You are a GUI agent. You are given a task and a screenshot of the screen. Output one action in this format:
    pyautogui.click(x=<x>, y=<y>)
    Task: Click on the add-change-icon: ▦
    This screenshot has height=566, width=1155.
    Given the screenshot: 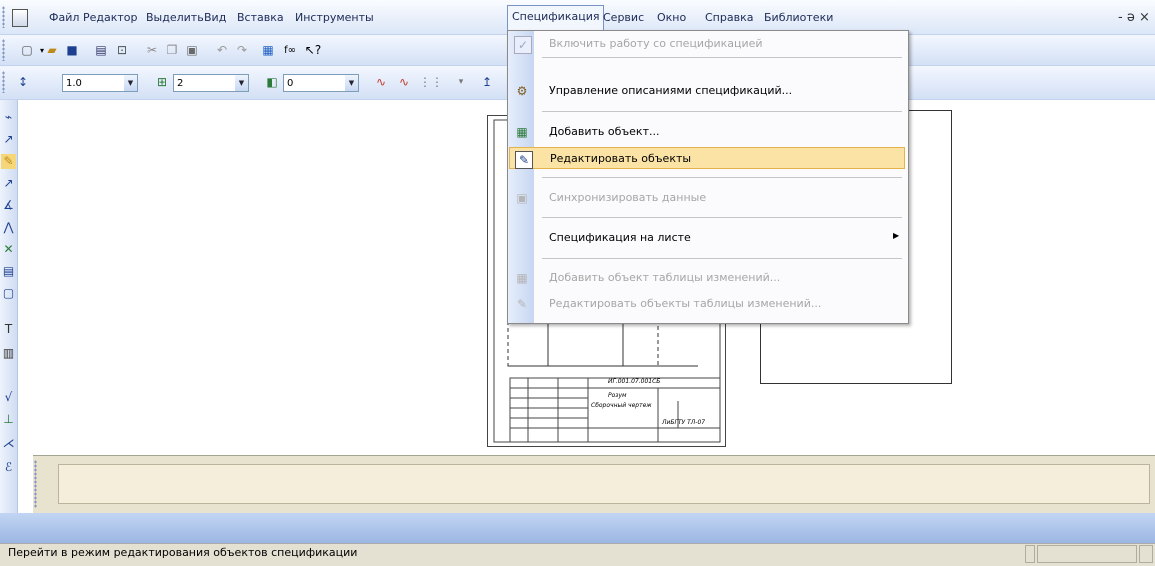 What is the action you would take?
    pyautogui.click(x=522, y=278)
    